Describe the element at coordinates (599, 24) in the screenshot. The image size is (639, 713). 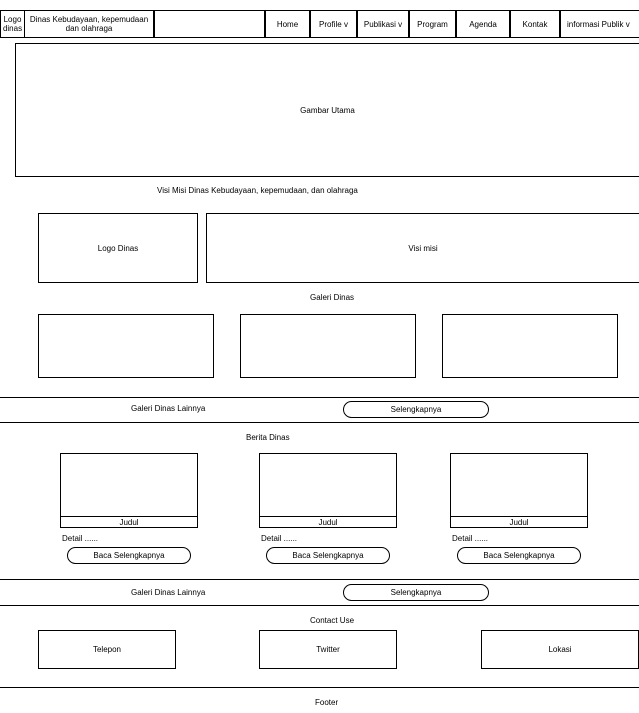
I see `nav-informasi-publik: informasi Publik v` at that location.